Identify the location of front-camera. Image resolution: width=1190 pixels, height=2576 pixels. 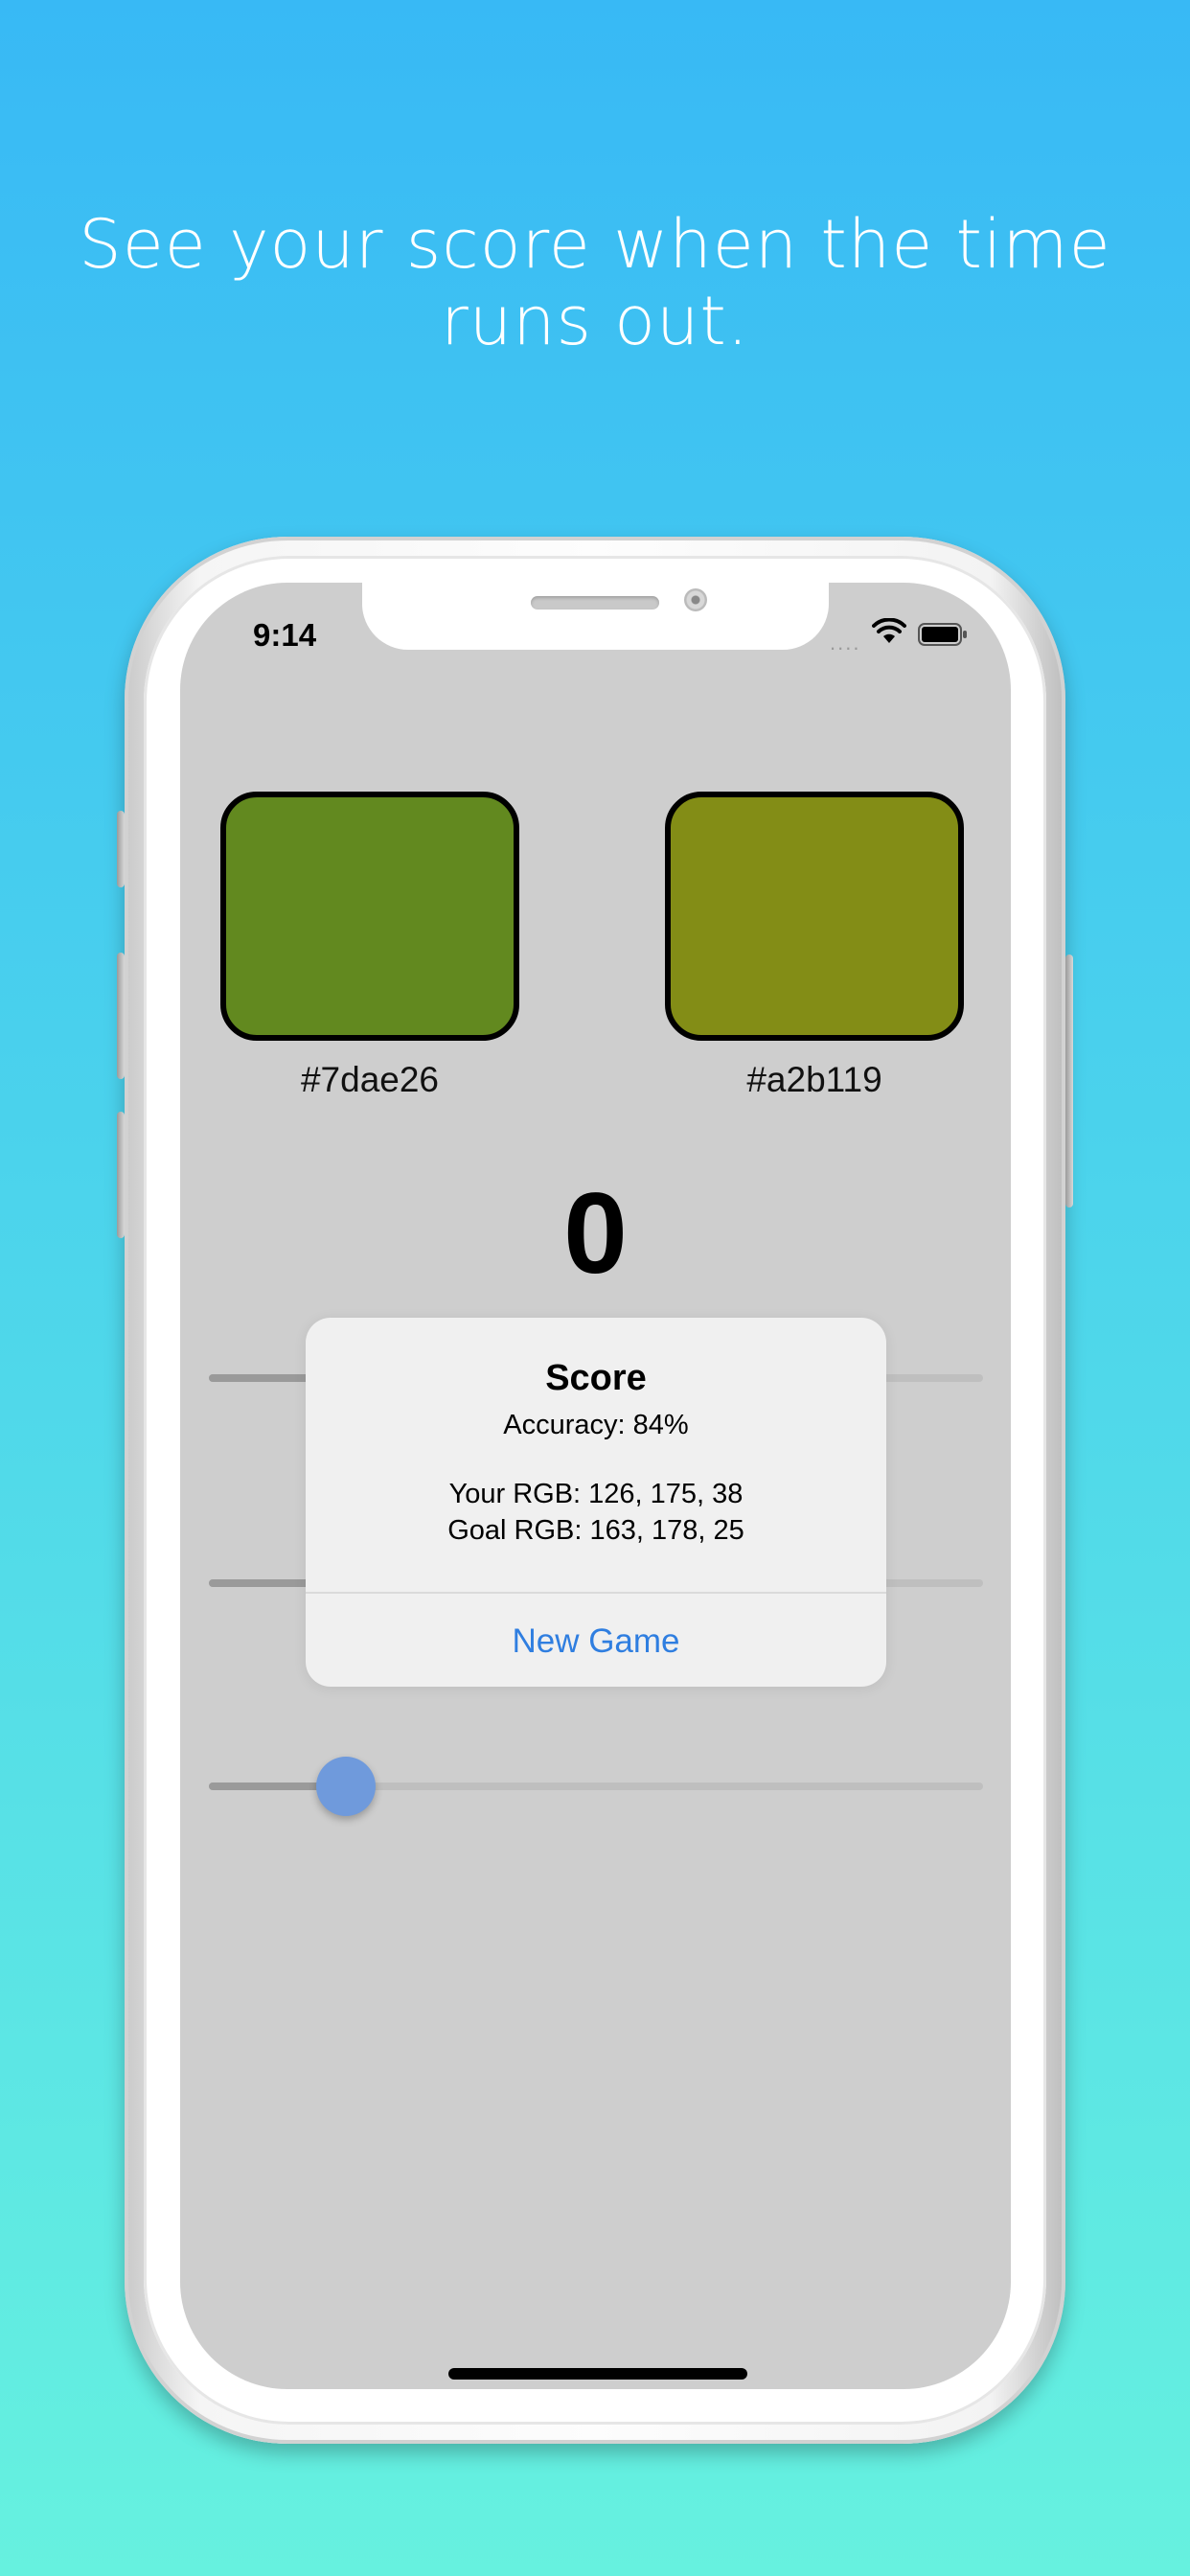
(696, 599).